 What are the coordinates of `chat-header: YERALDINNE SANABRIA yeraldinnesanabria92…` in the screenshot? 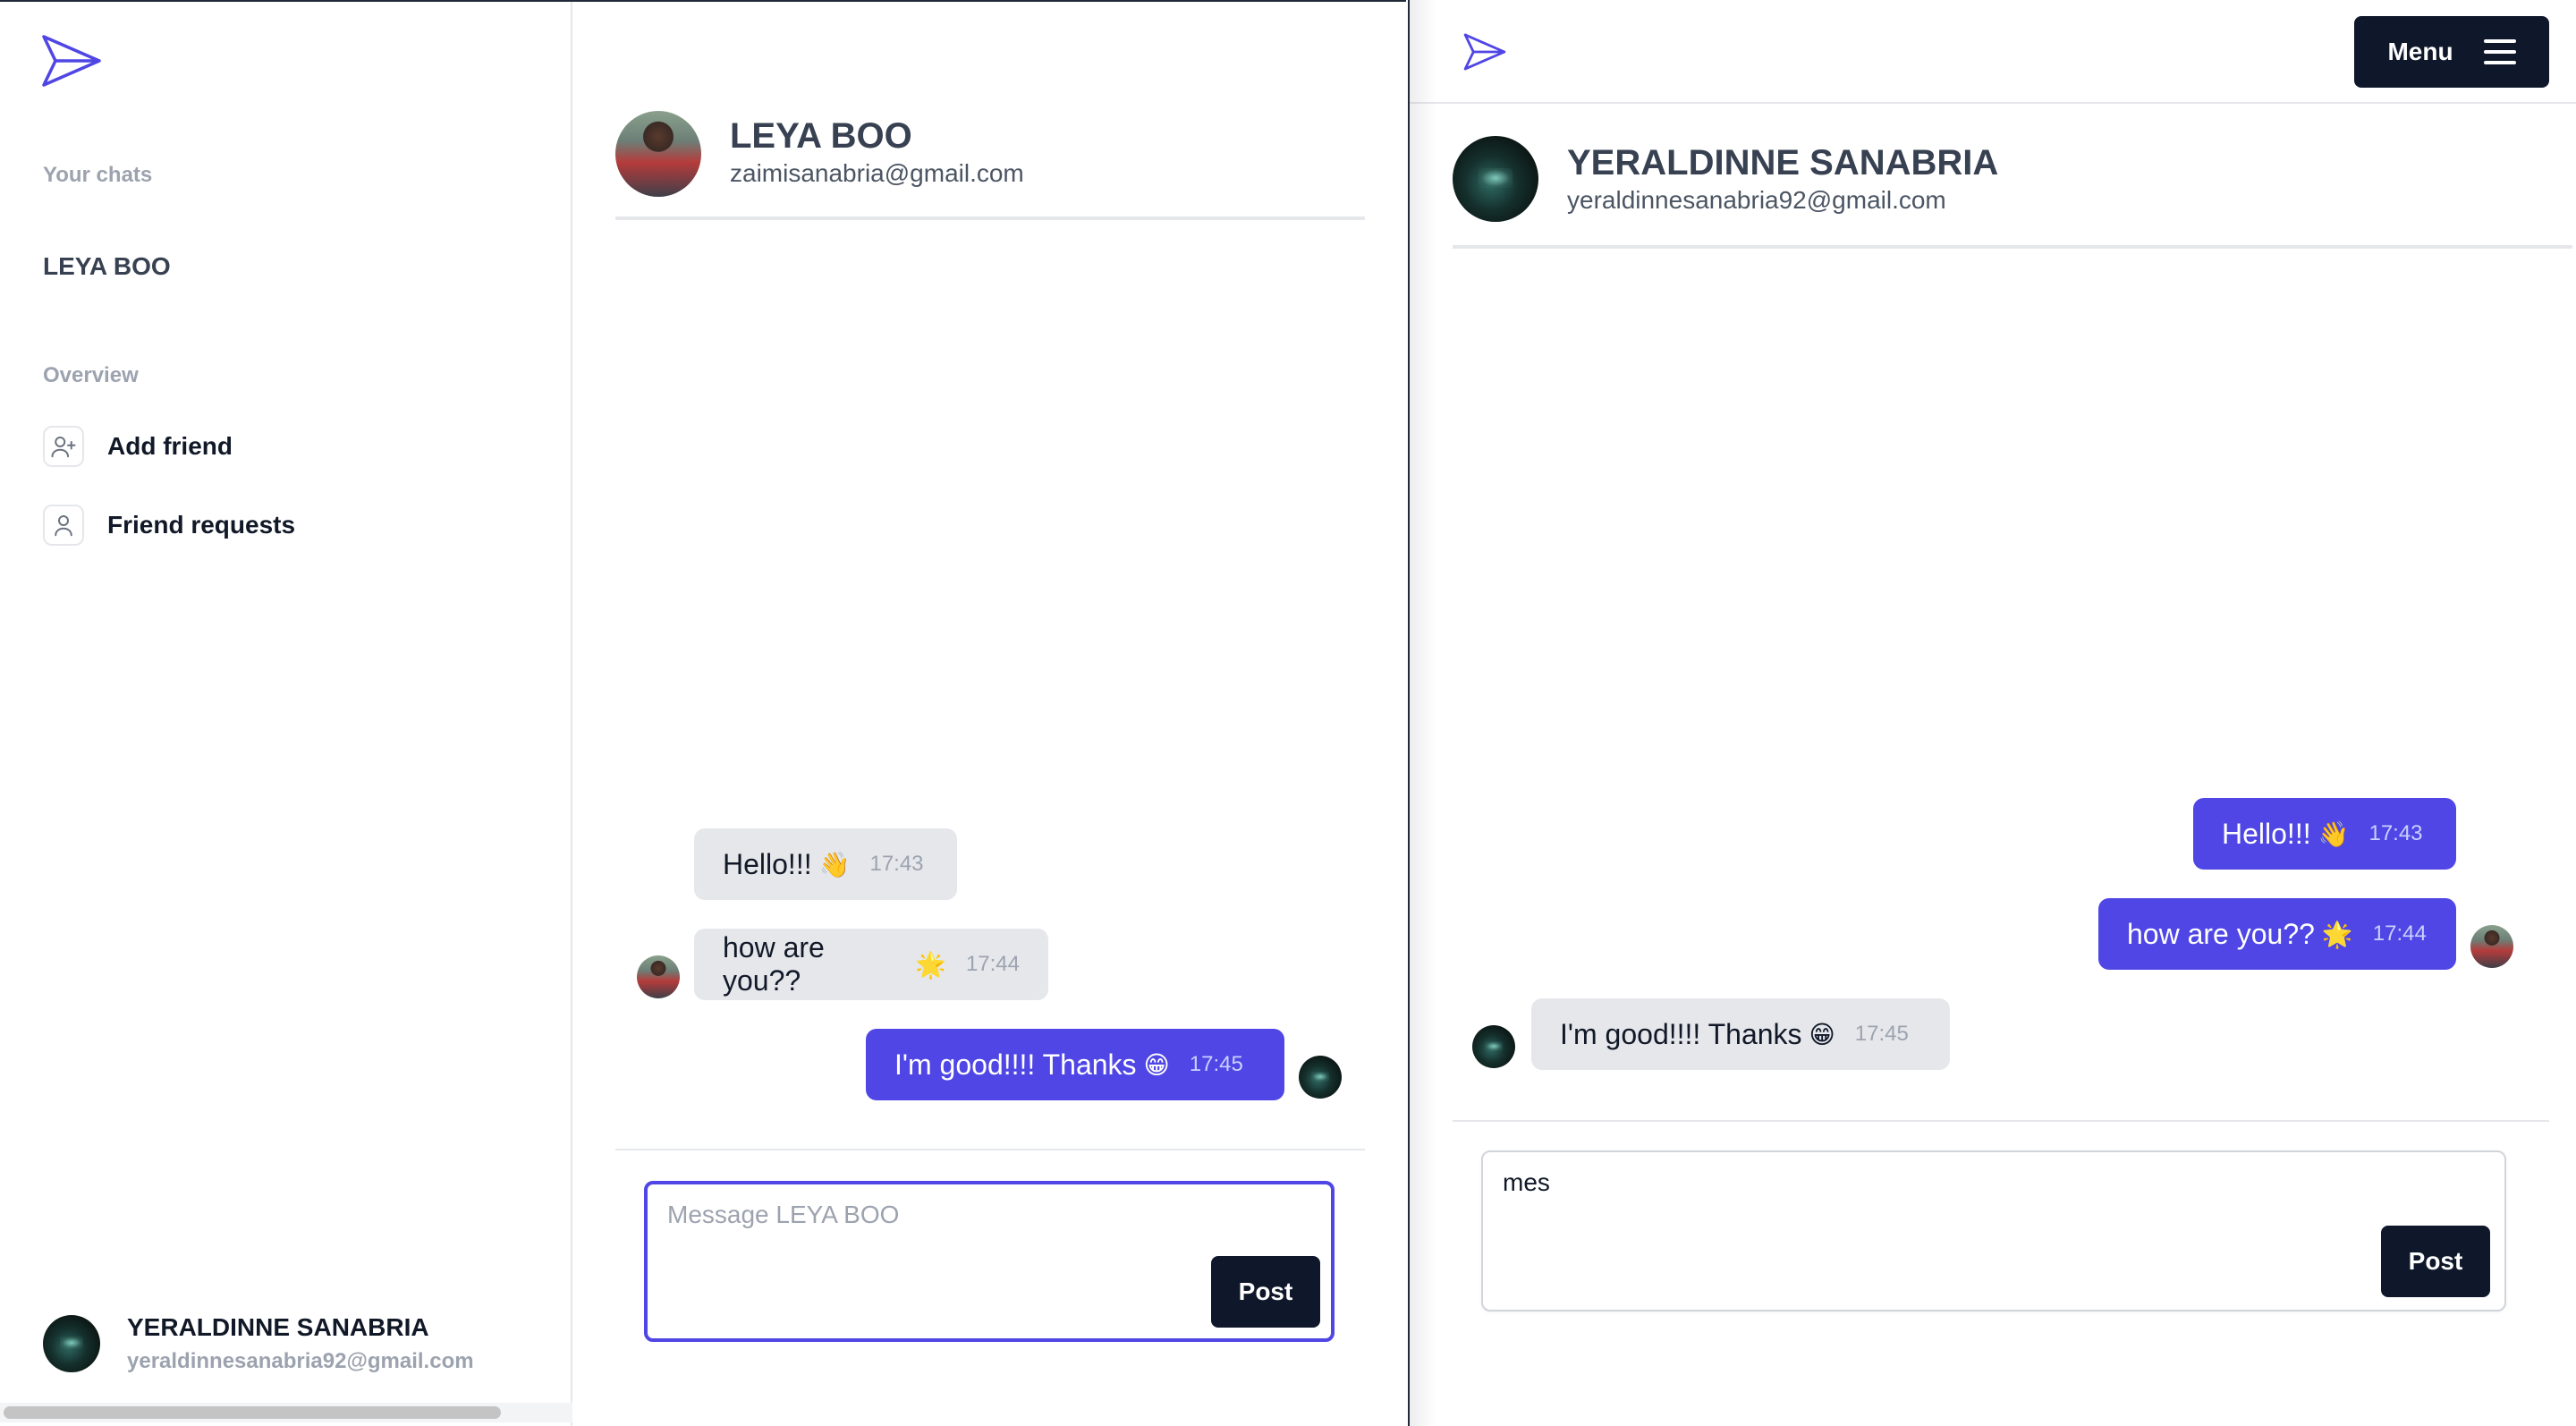 It's located at (2012, 193).